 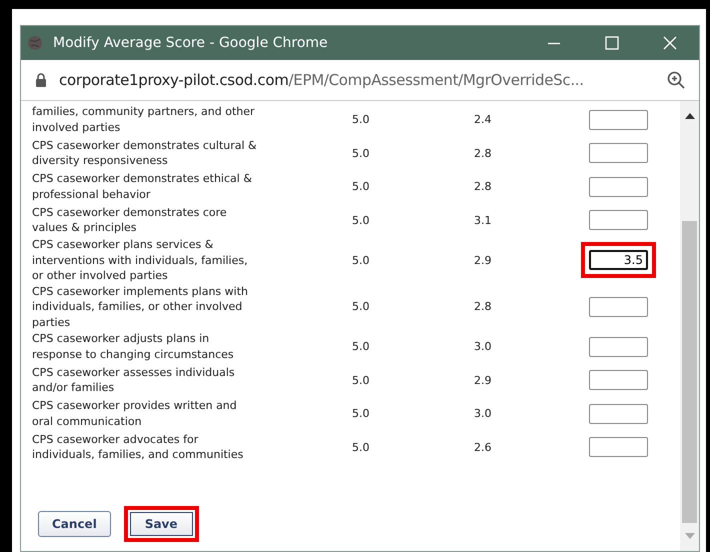 I want to click on competency-text: CPS caseworker demonstrates core values & principles, so click(x=130, y=220).